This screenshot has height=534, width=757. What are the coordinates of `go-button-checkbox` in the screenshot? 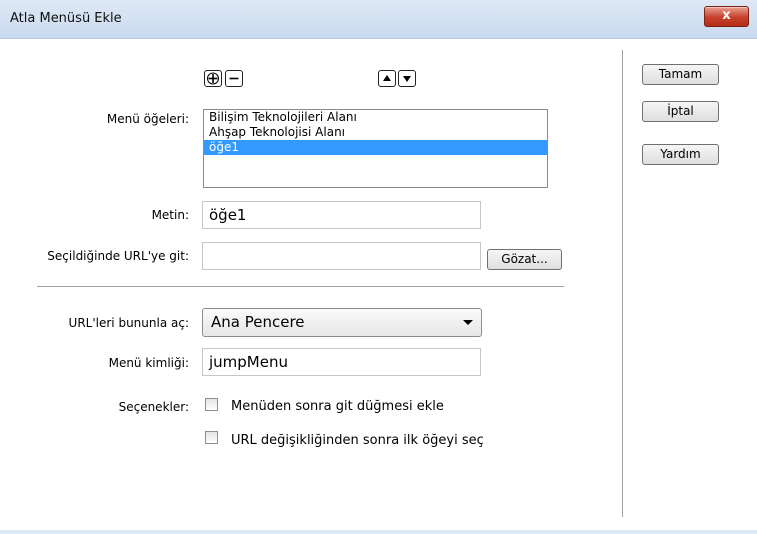 It's located at (211, 404).